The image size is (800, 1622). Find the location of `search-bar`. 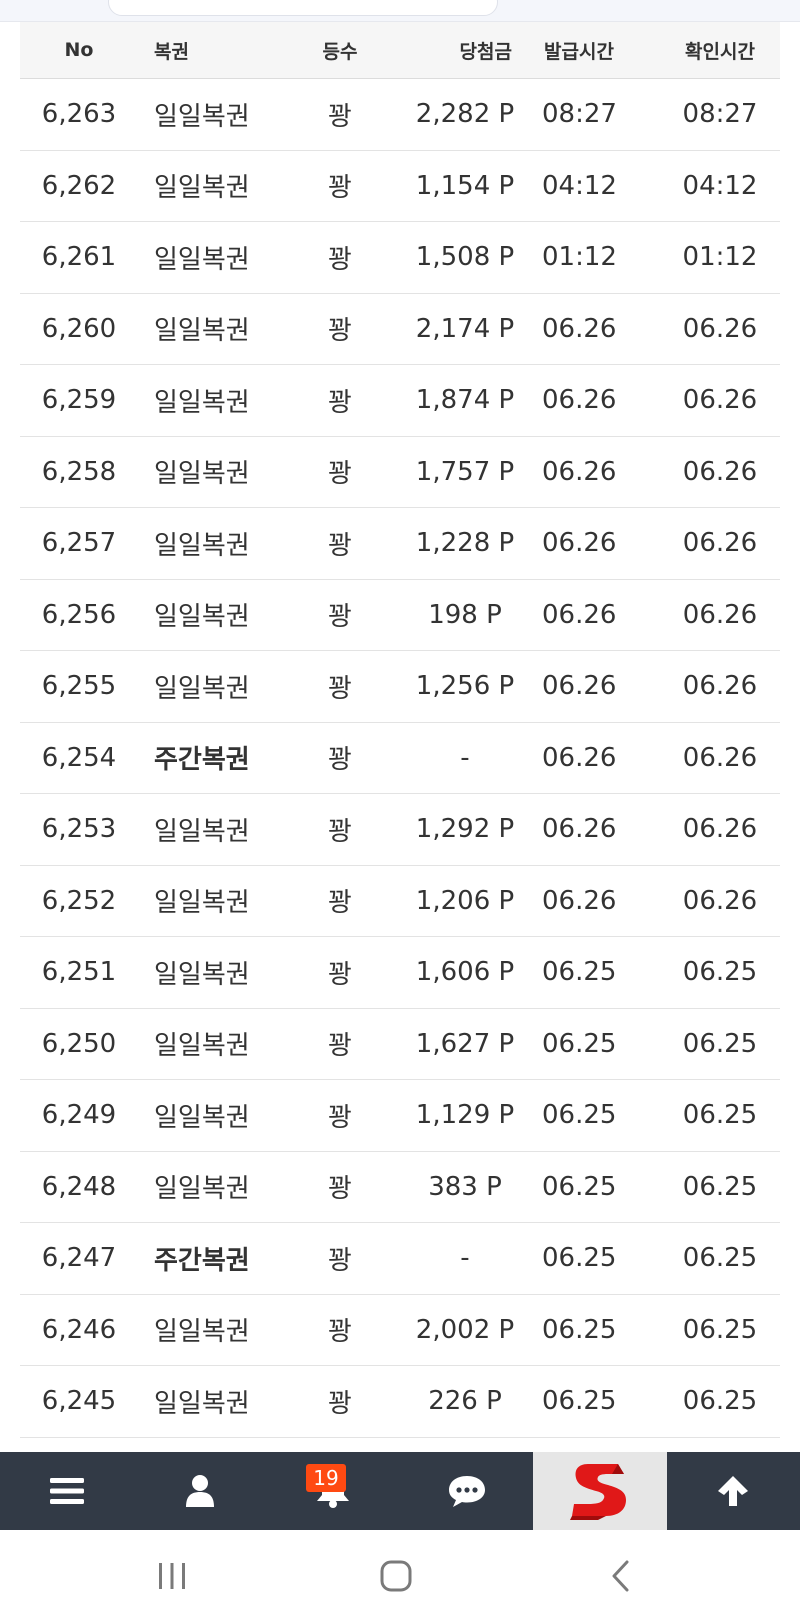

search-bar is located at coordinates (303, 8).